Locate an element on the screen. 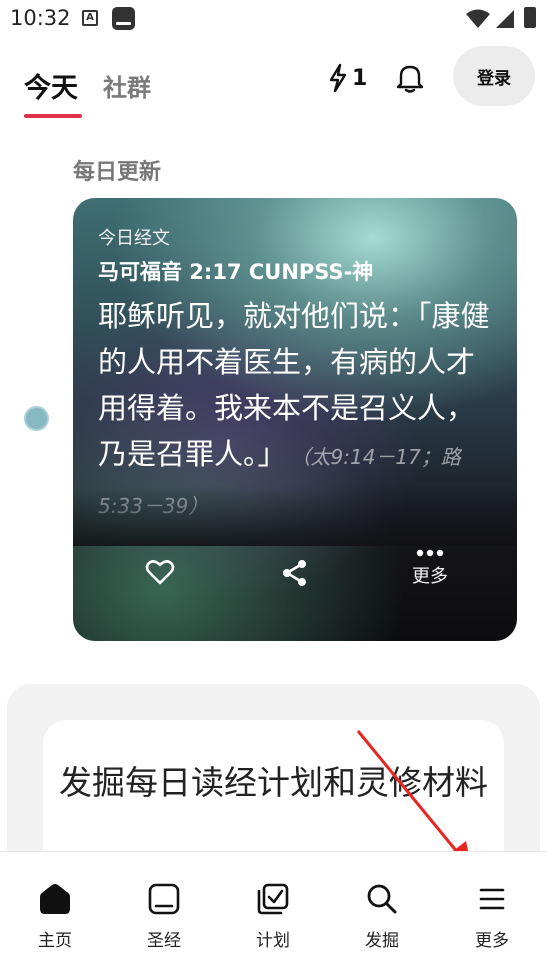 The height and width of the screenshot is (972, 547). active-tab-indicator is located at coordinates (53, 116).